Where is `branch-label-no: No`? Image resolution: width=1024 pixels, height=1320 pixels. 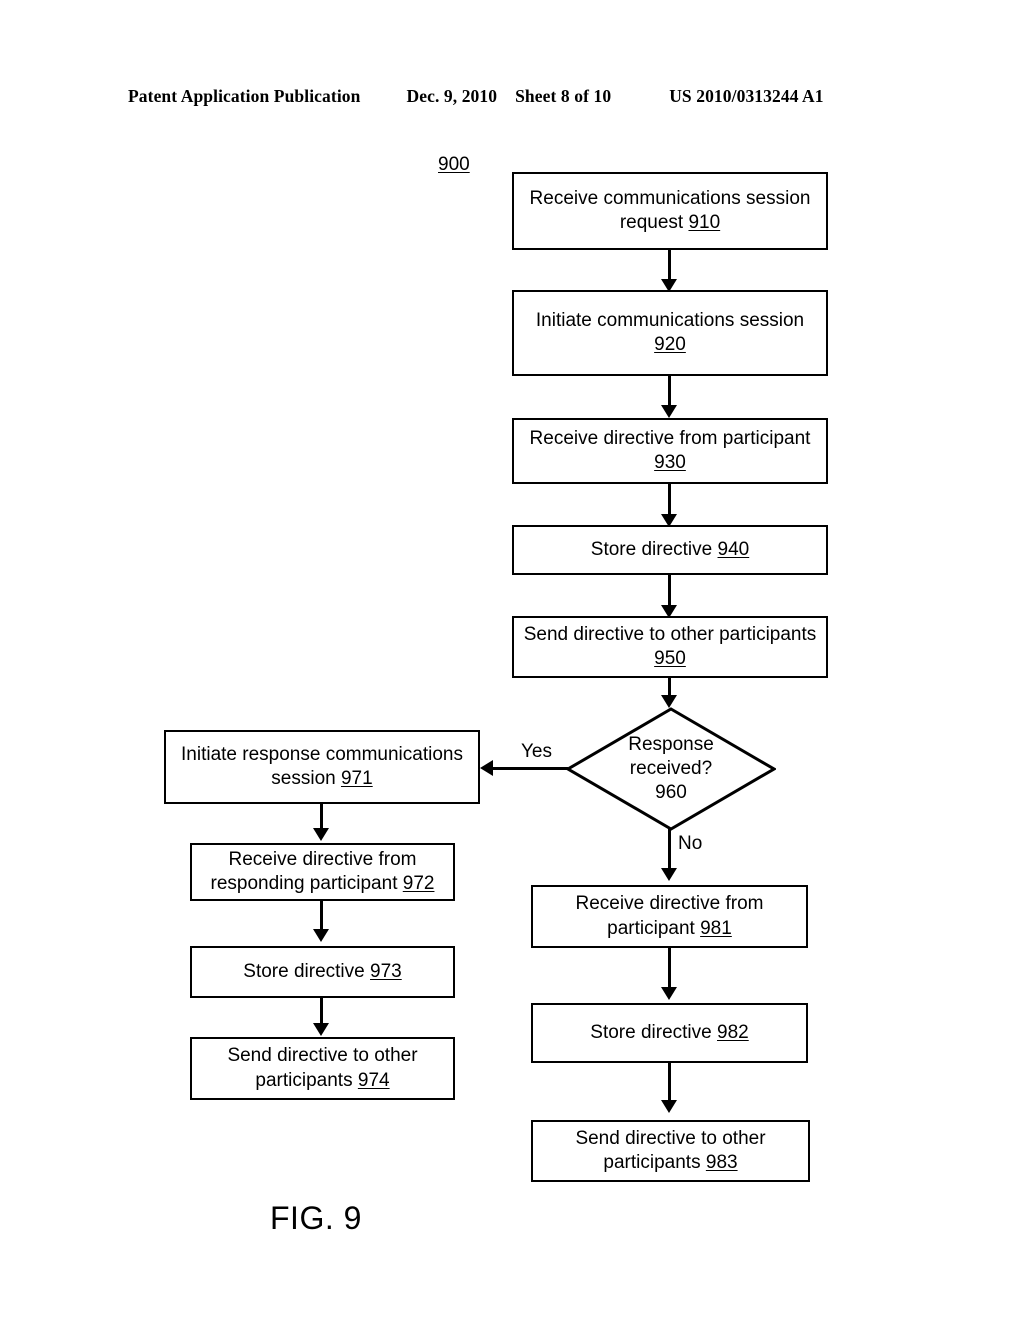 branch-label-no: No is located at coordinates (690, 843).